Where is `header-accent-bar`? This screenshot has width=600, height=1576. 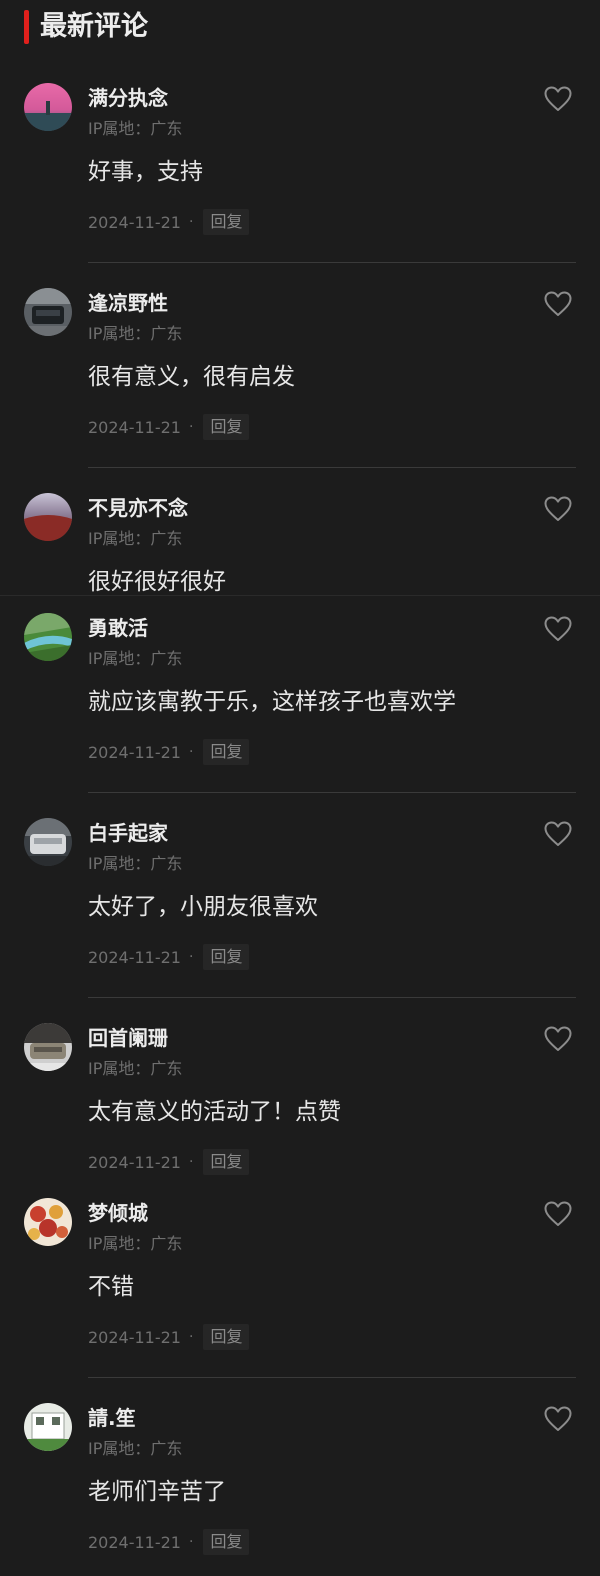
header-accent-bar is located at coordinates (26, 27).